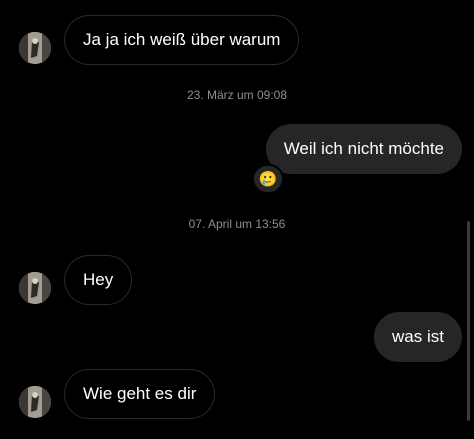 The height and width of the screenshot is (439, 474). What do you see at coordinates (237, 224) in the screenshot?
I see `timestamp: 07. April um 13:56` at bounding box center [237, 224].